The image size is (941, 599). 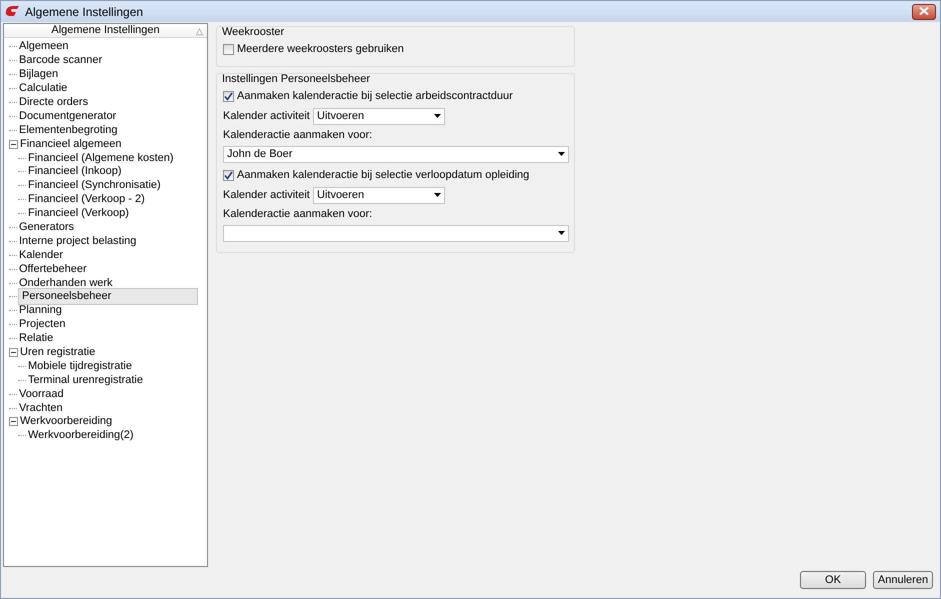 What do you see at coordinates (86, 199) in the screenshot?
I see `tree-item: Financieel (Verkoop - 2)` at bounding box center [86, 199].